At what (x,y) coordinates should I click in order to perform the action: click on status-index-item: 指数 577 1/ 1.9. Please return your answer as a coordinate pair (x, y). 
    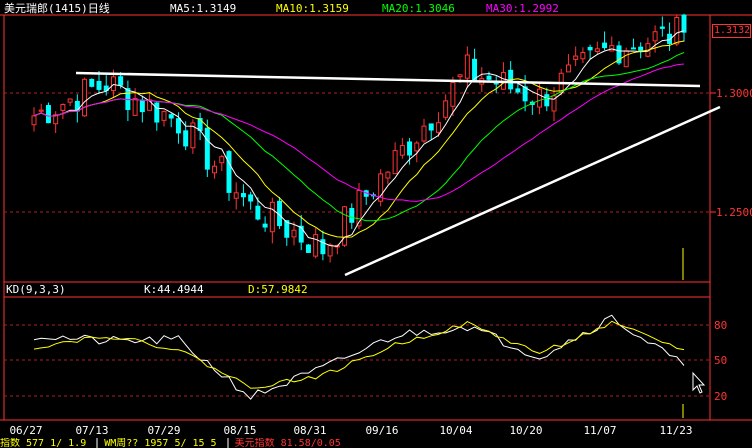
    Looking at the image, I should click on (43, 443).